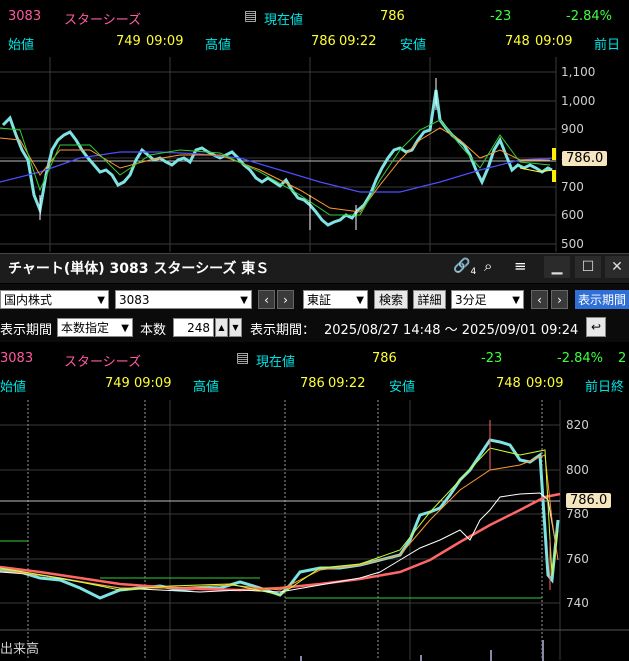  I want to click on period-label: 表示期間, so click(26, 330).